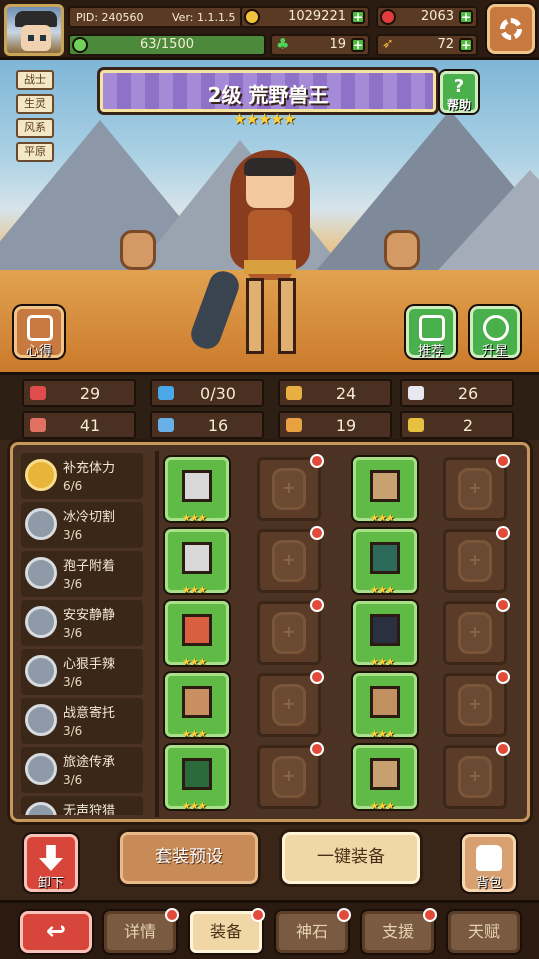  I want to click on upgrade-star-button: 升星, so click(495, 332).